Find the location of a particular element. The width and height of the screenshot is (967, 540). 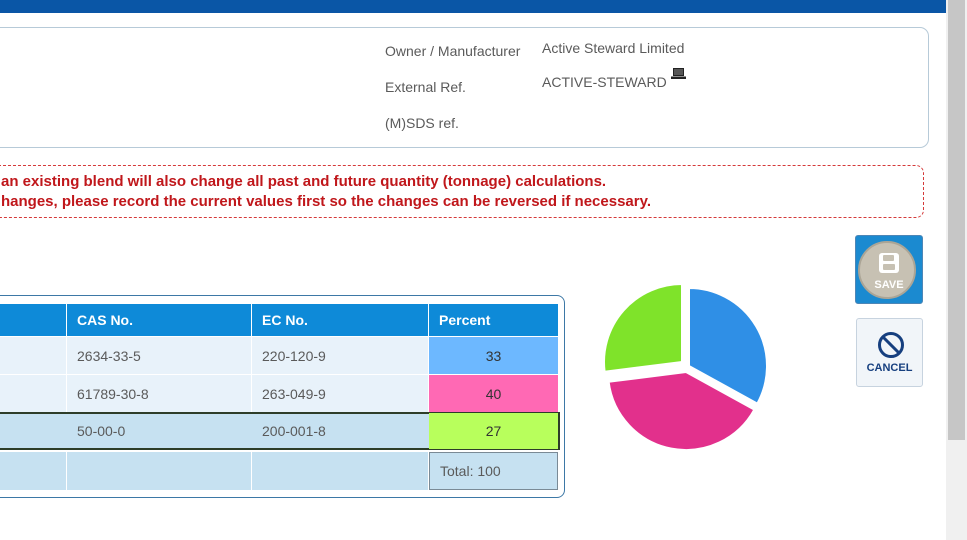

cas-cell: 2634-33-5 is located at coordinates (159, 355).